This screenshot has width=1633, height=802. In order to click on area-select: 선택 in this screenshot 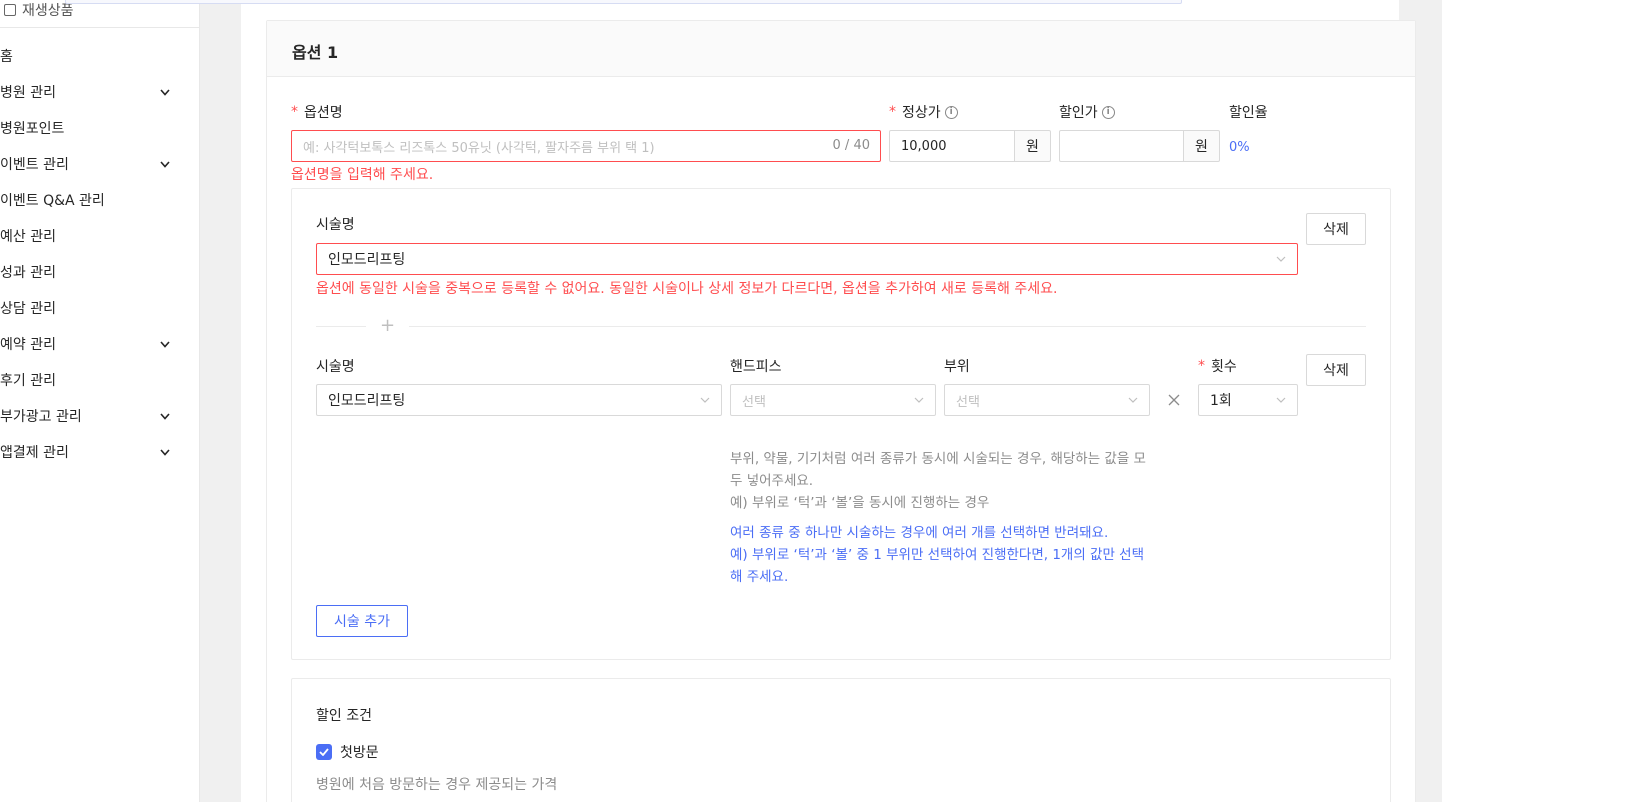, I will do `click(1047, 400)`.